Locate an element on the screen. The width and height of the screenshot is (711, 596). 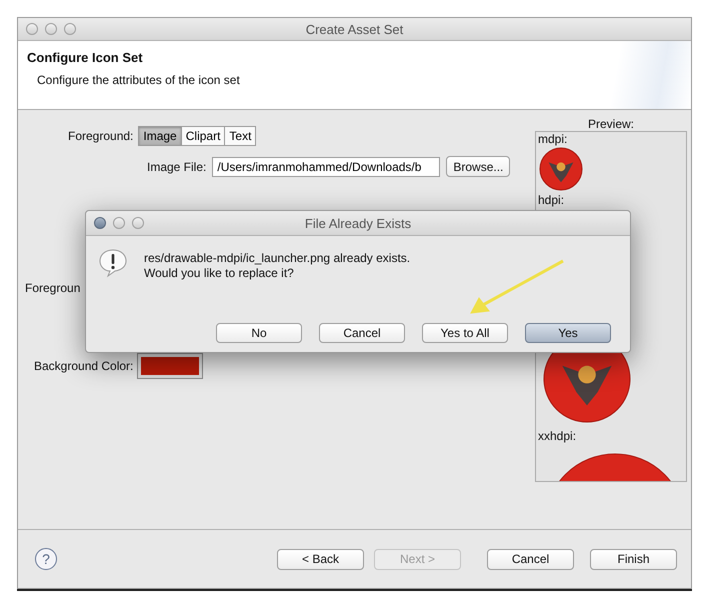
window-title: Create Asset Set is located at coordinates (355, 29).